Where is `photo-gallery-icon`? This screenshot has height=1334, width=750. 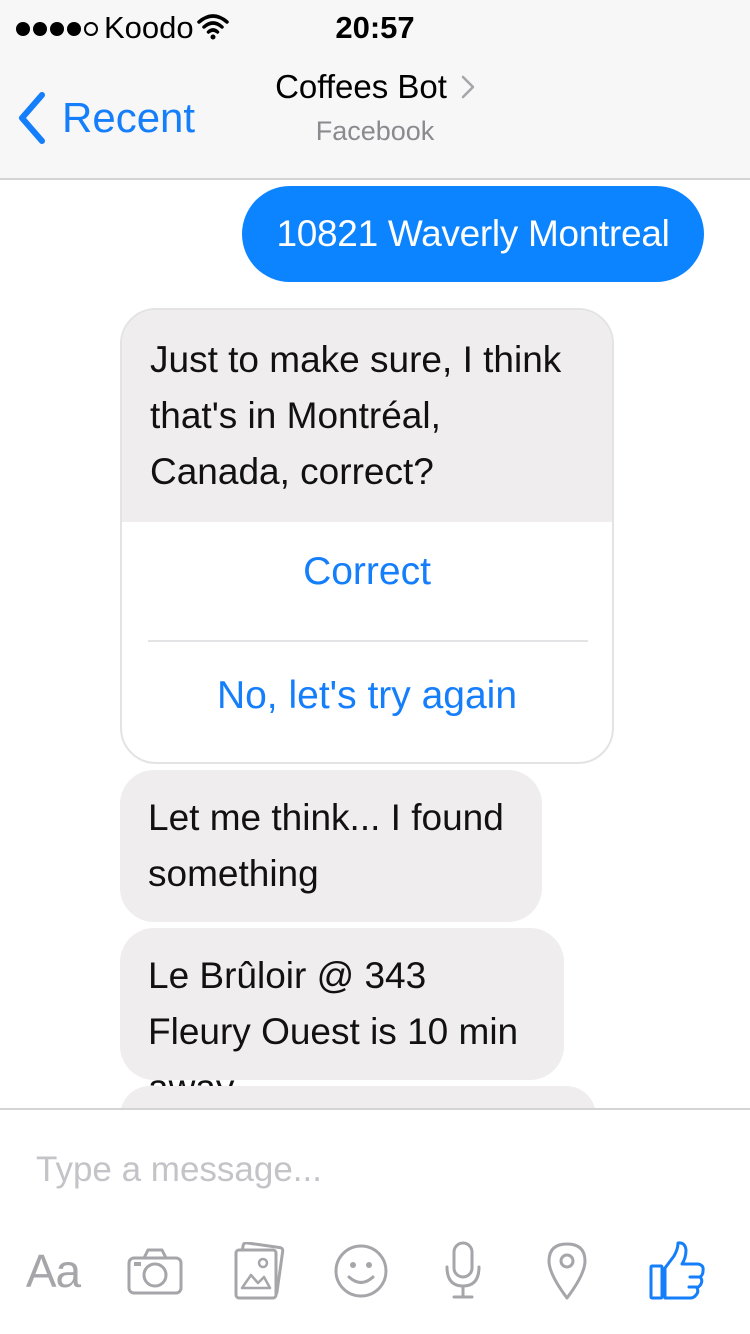 photo-gallery-icon is located at coordinates (259, 1271).